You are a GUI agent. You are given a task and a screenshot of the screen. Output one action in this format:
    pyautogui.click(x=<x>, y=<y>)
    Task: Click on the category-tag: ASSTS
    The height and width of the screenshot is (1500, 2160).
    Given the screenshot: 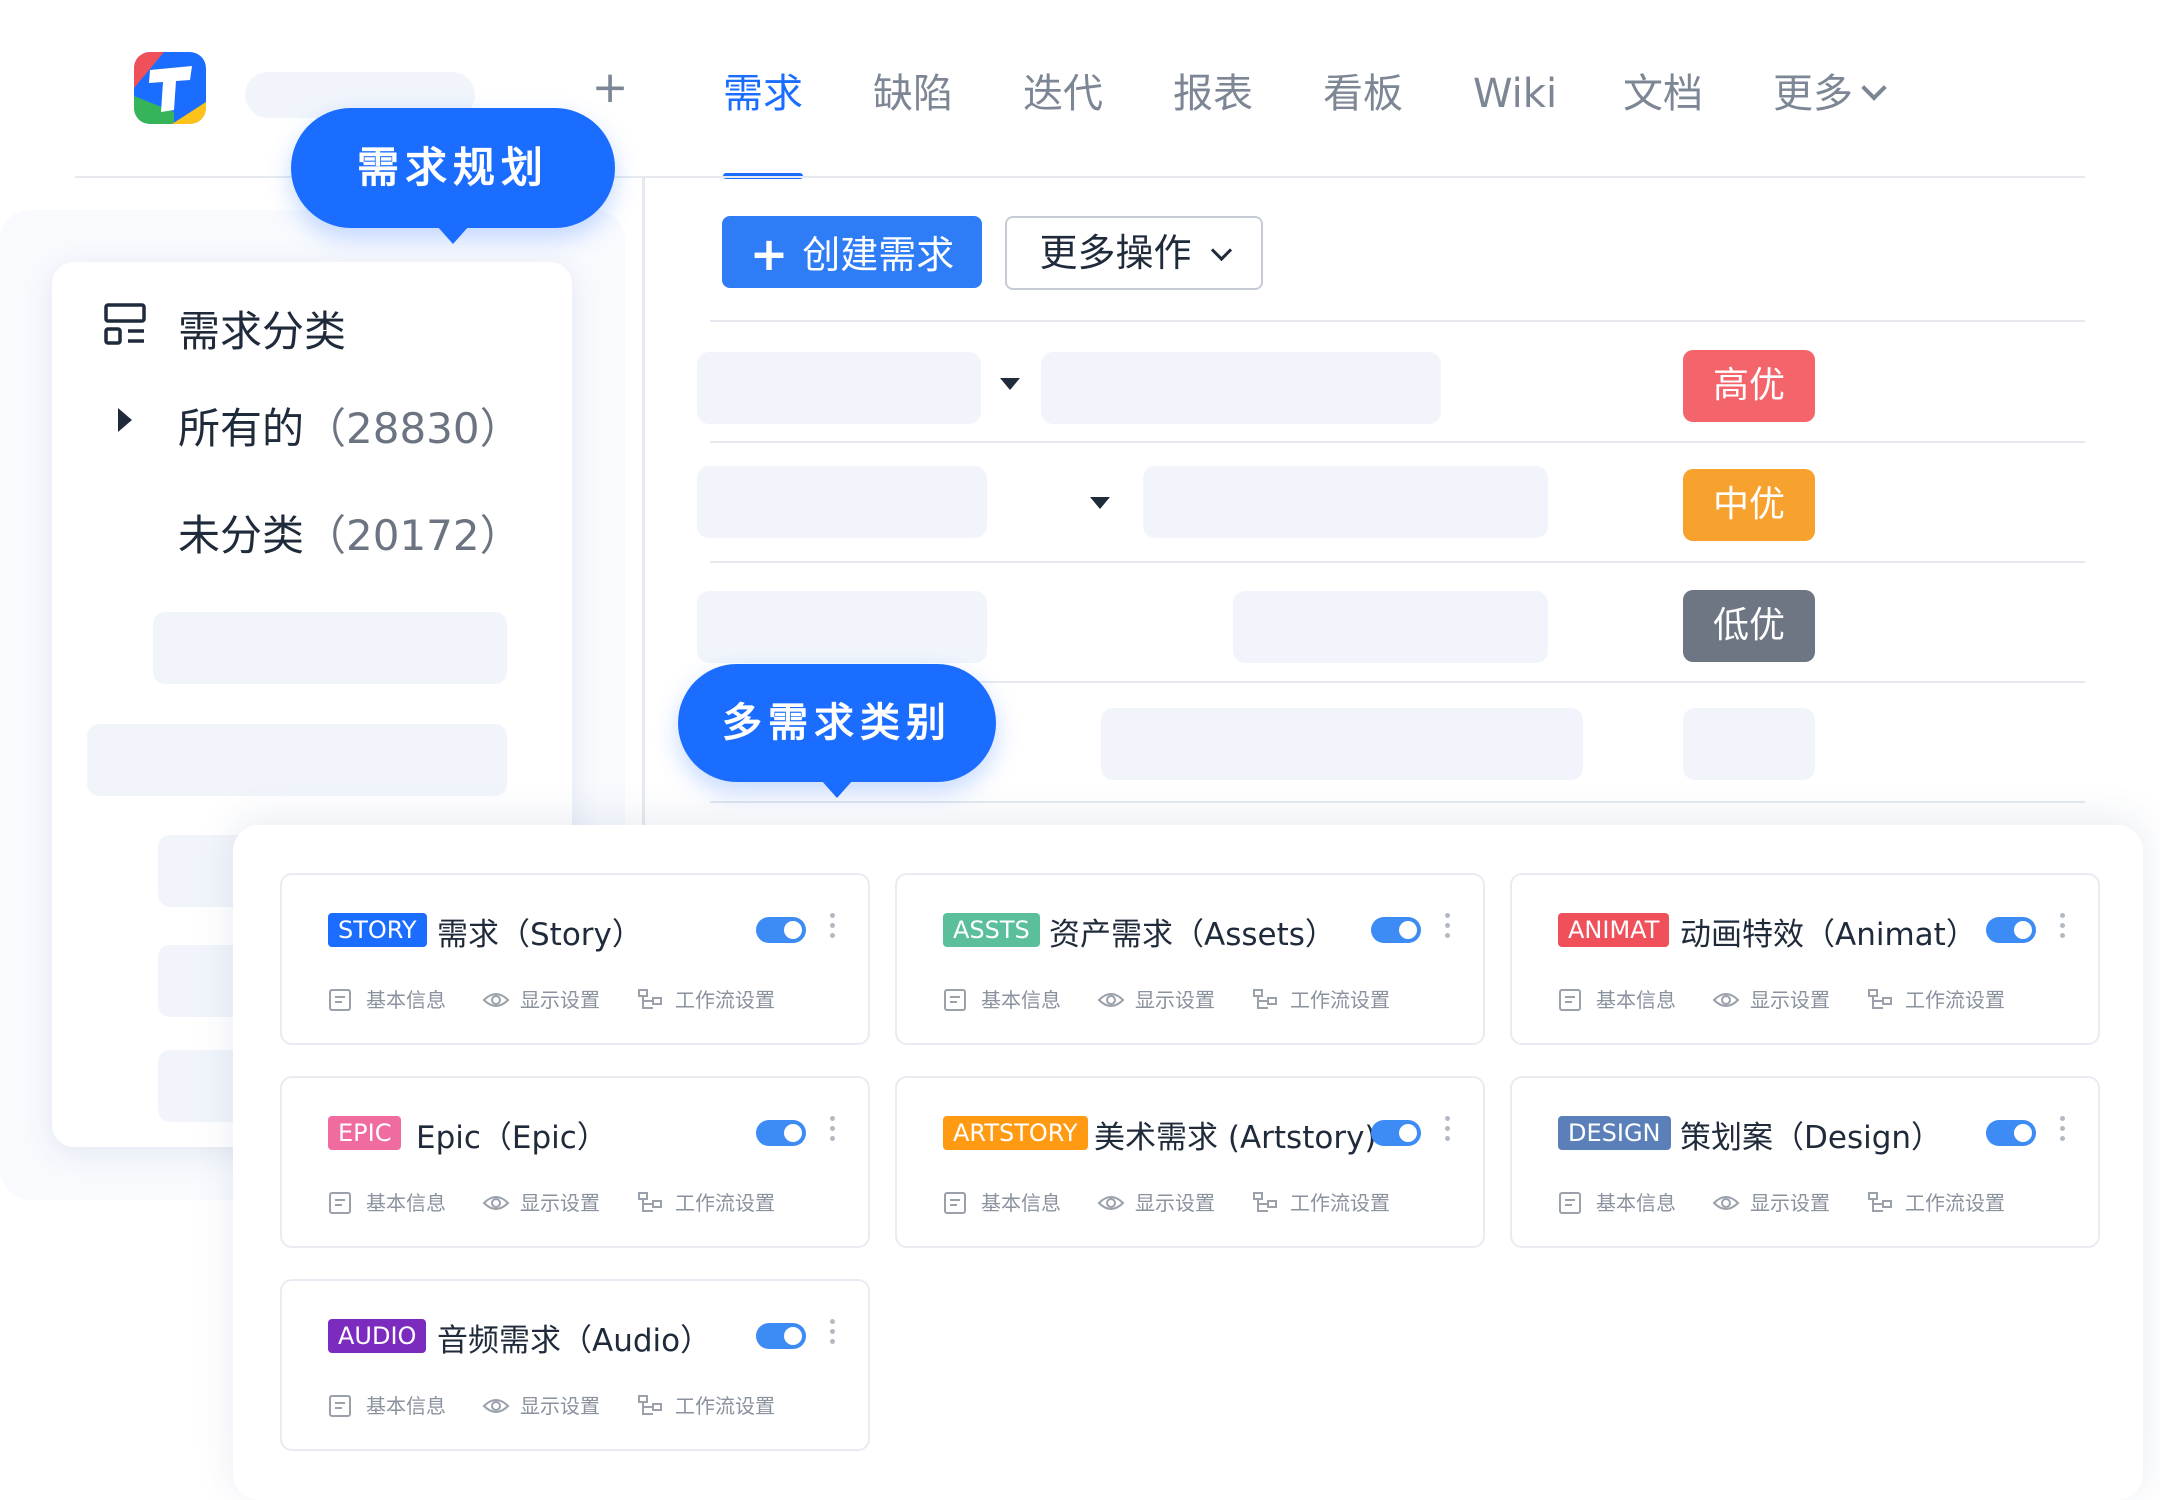 What is the action you would take?
    pyautogui.click(x=991, y=930)
    